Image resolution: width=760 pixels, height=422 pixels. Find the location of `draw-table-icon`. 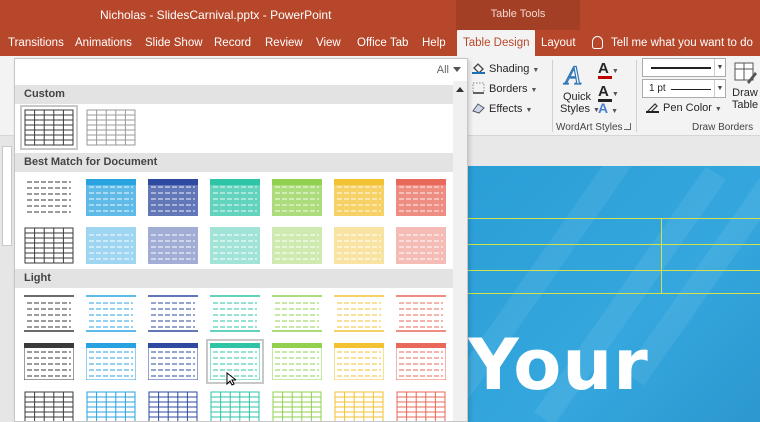

draw-table-icon is located at coordinates (745, 73).